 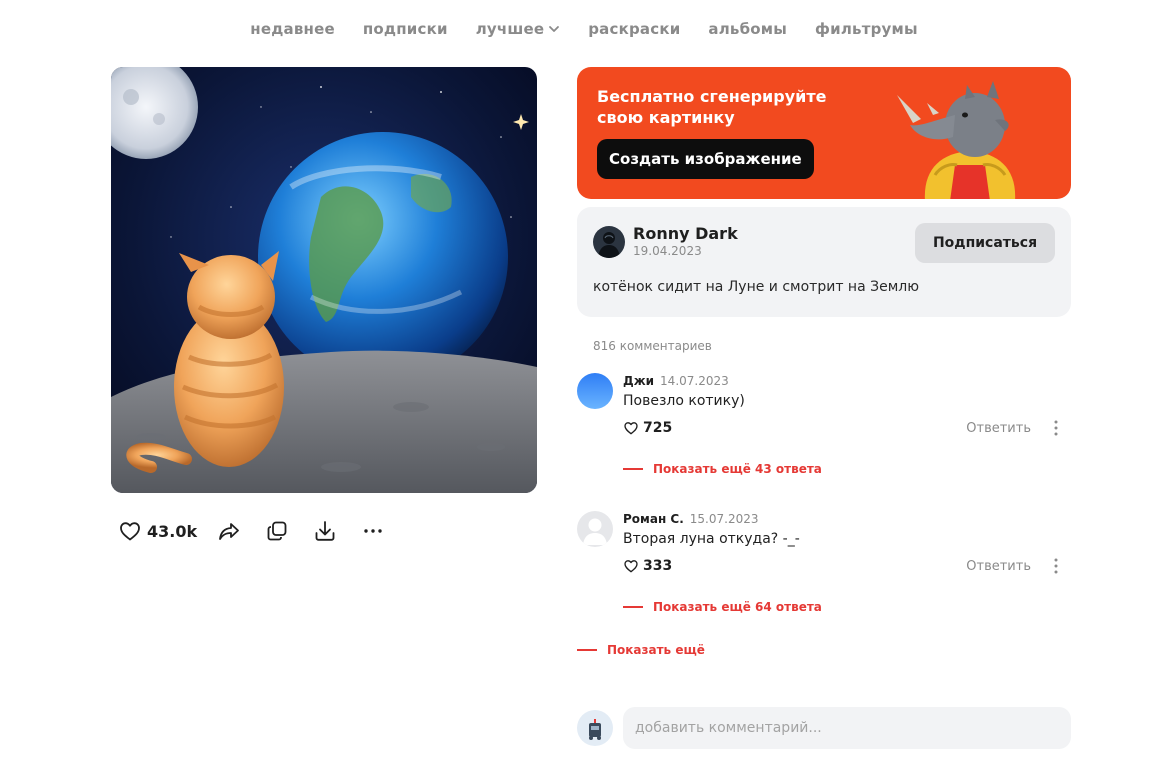 What do you see at coordinates (172, 531) in the screenshot?
I see `like-count: 43.0k` at bounding box center [172, 531].